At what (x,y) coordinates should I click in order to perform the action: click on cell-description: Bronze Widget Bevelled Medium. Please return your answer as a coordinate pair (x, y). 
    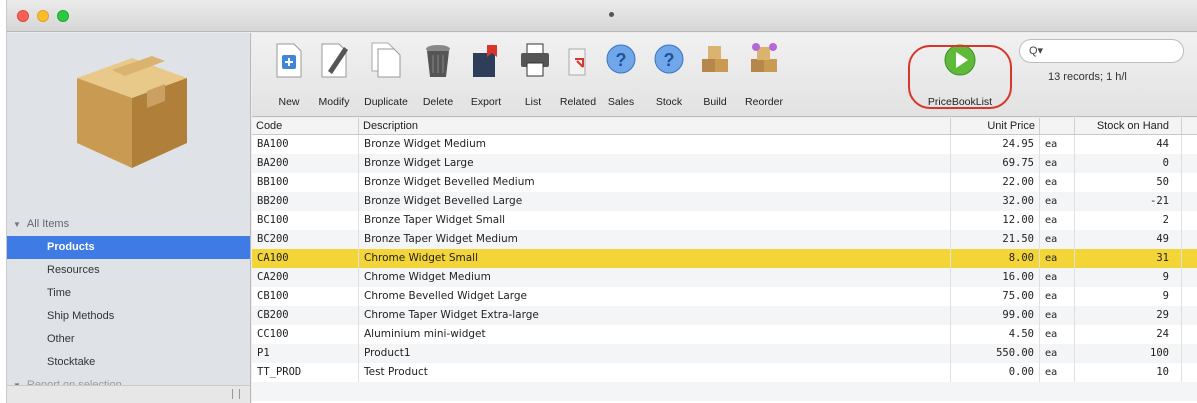
    Looking at the image, I should click on (655, 182).